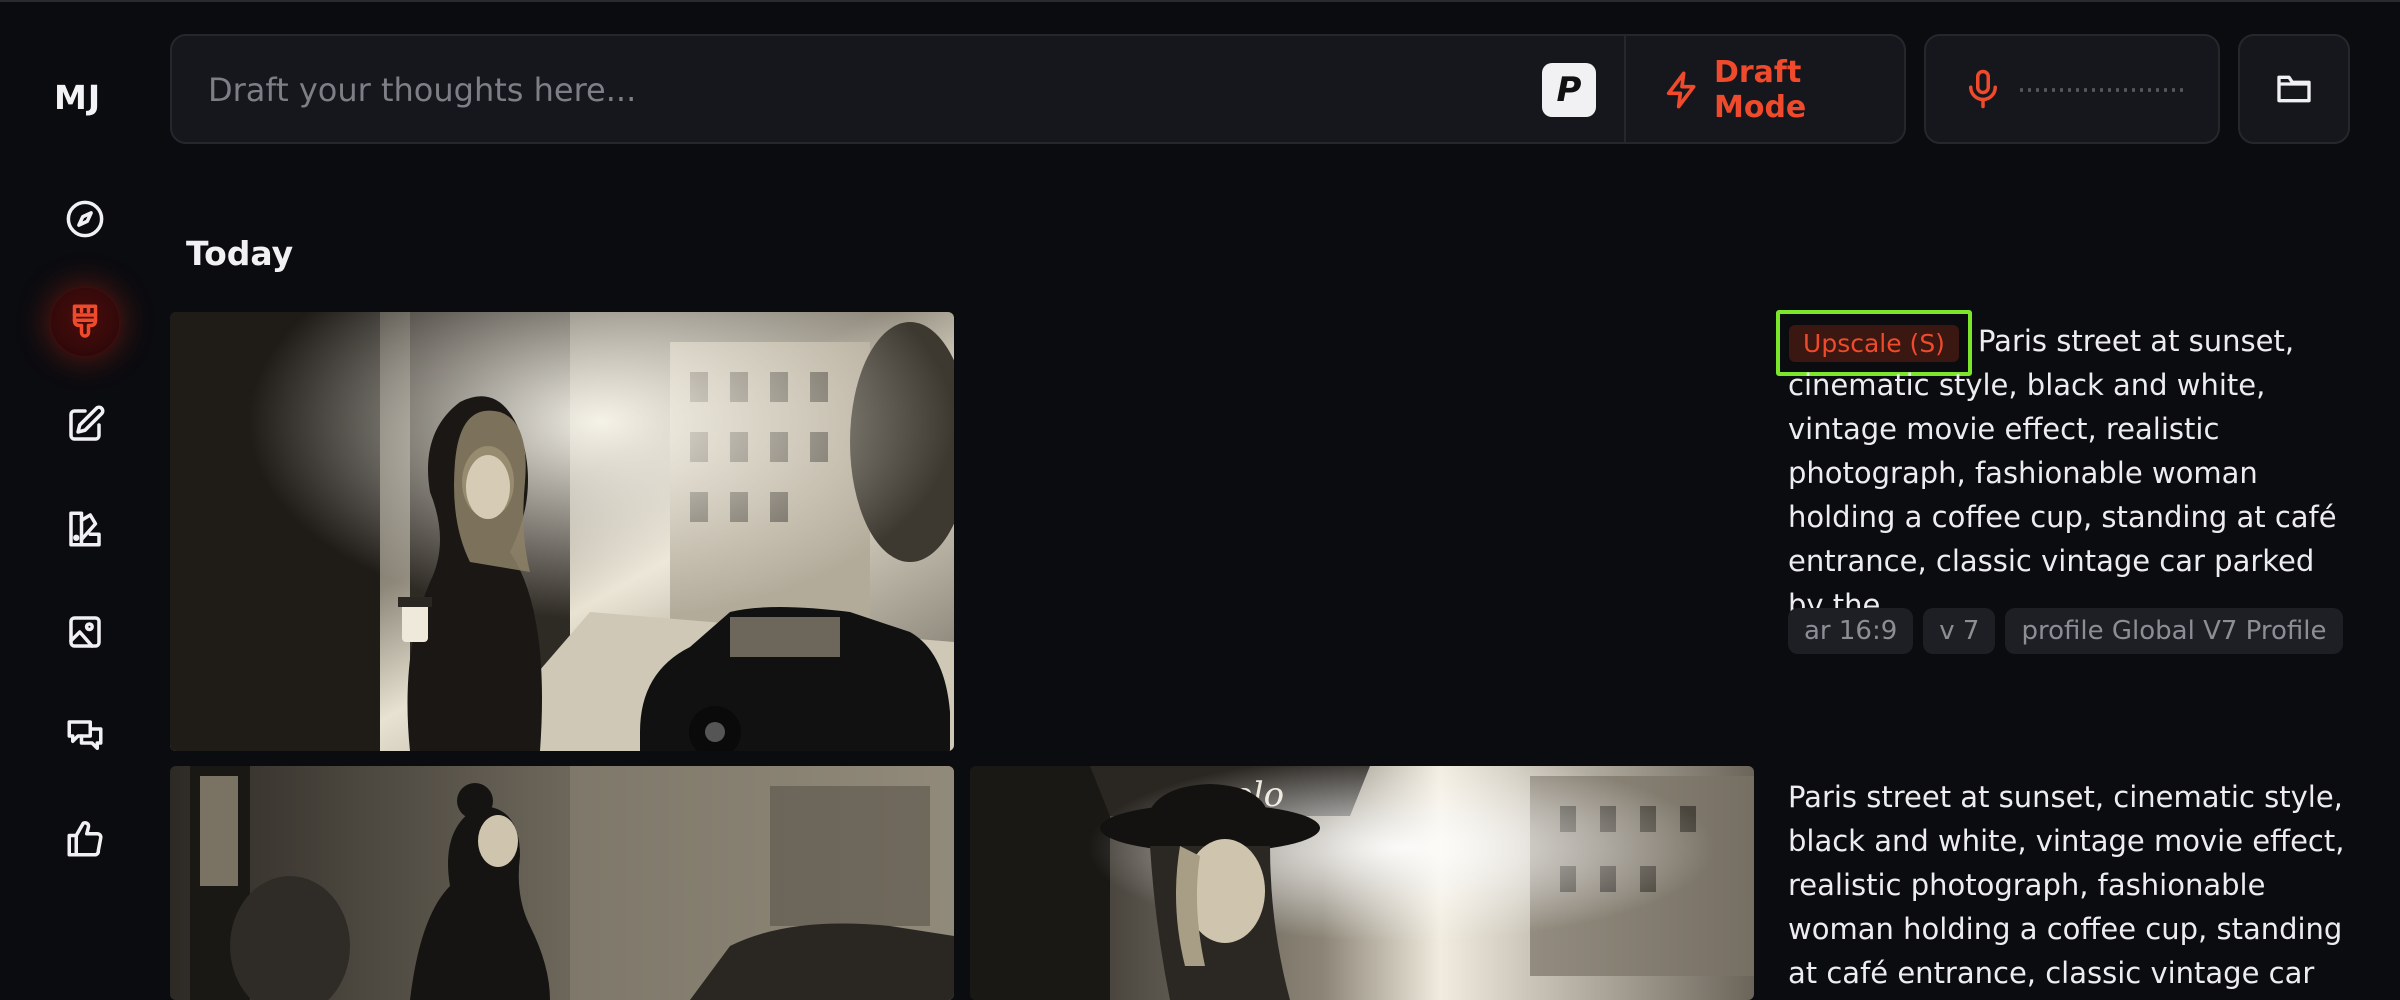 The image size is (2400, 1000). I want to click on draft-mode-label: Draft Mode, so click(1760, 90).